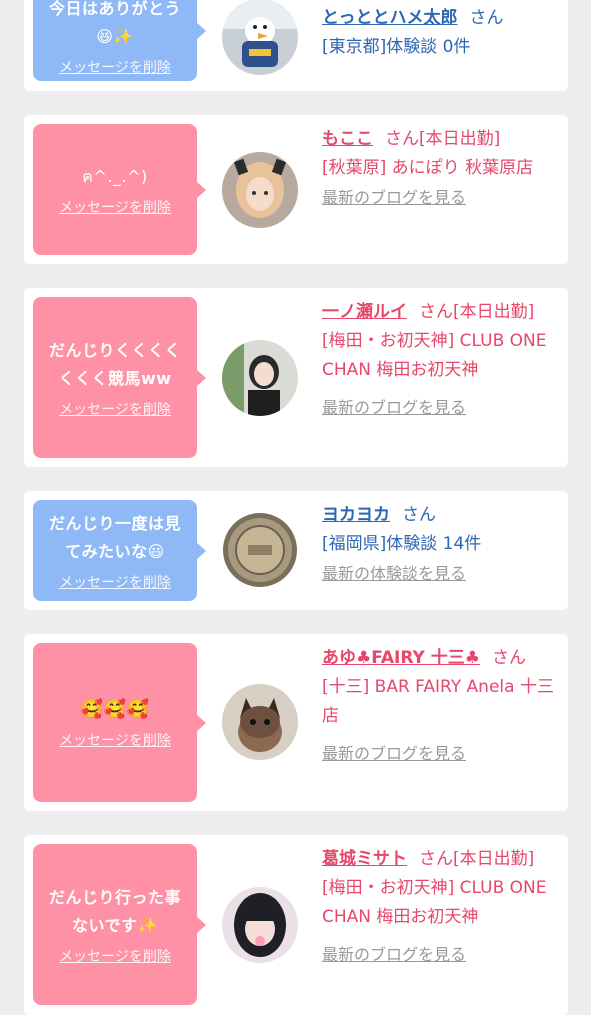 This screenshot has width=591, height=1015. I want to click on message-bubble: だんじりくくくくくくく競馬ww メッセージを削除, so click(119, 377).